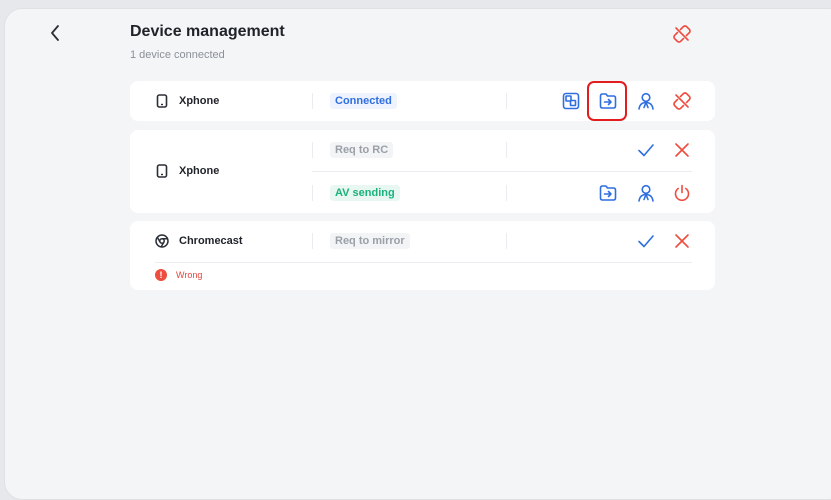  What do you see at coordinates (161, 275) in the screenshot?
I see `error-icon: !` at bounding box center [161, 275].